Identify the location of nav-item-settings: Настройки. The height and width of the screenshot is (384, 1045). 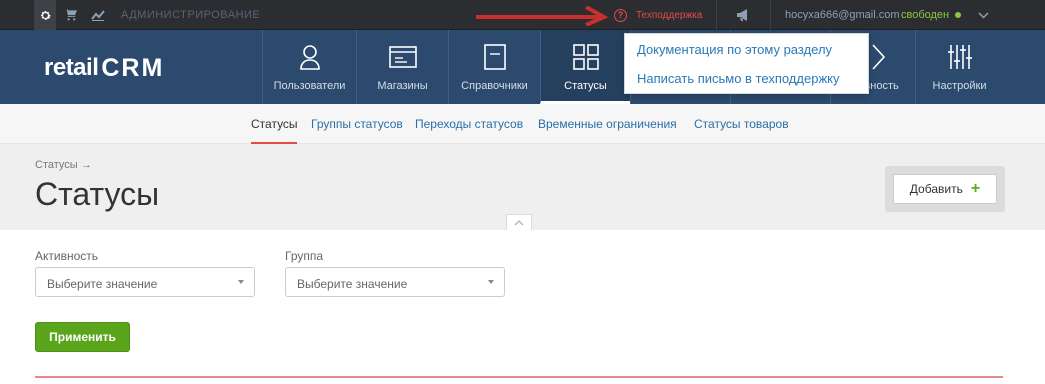
(959, 67).